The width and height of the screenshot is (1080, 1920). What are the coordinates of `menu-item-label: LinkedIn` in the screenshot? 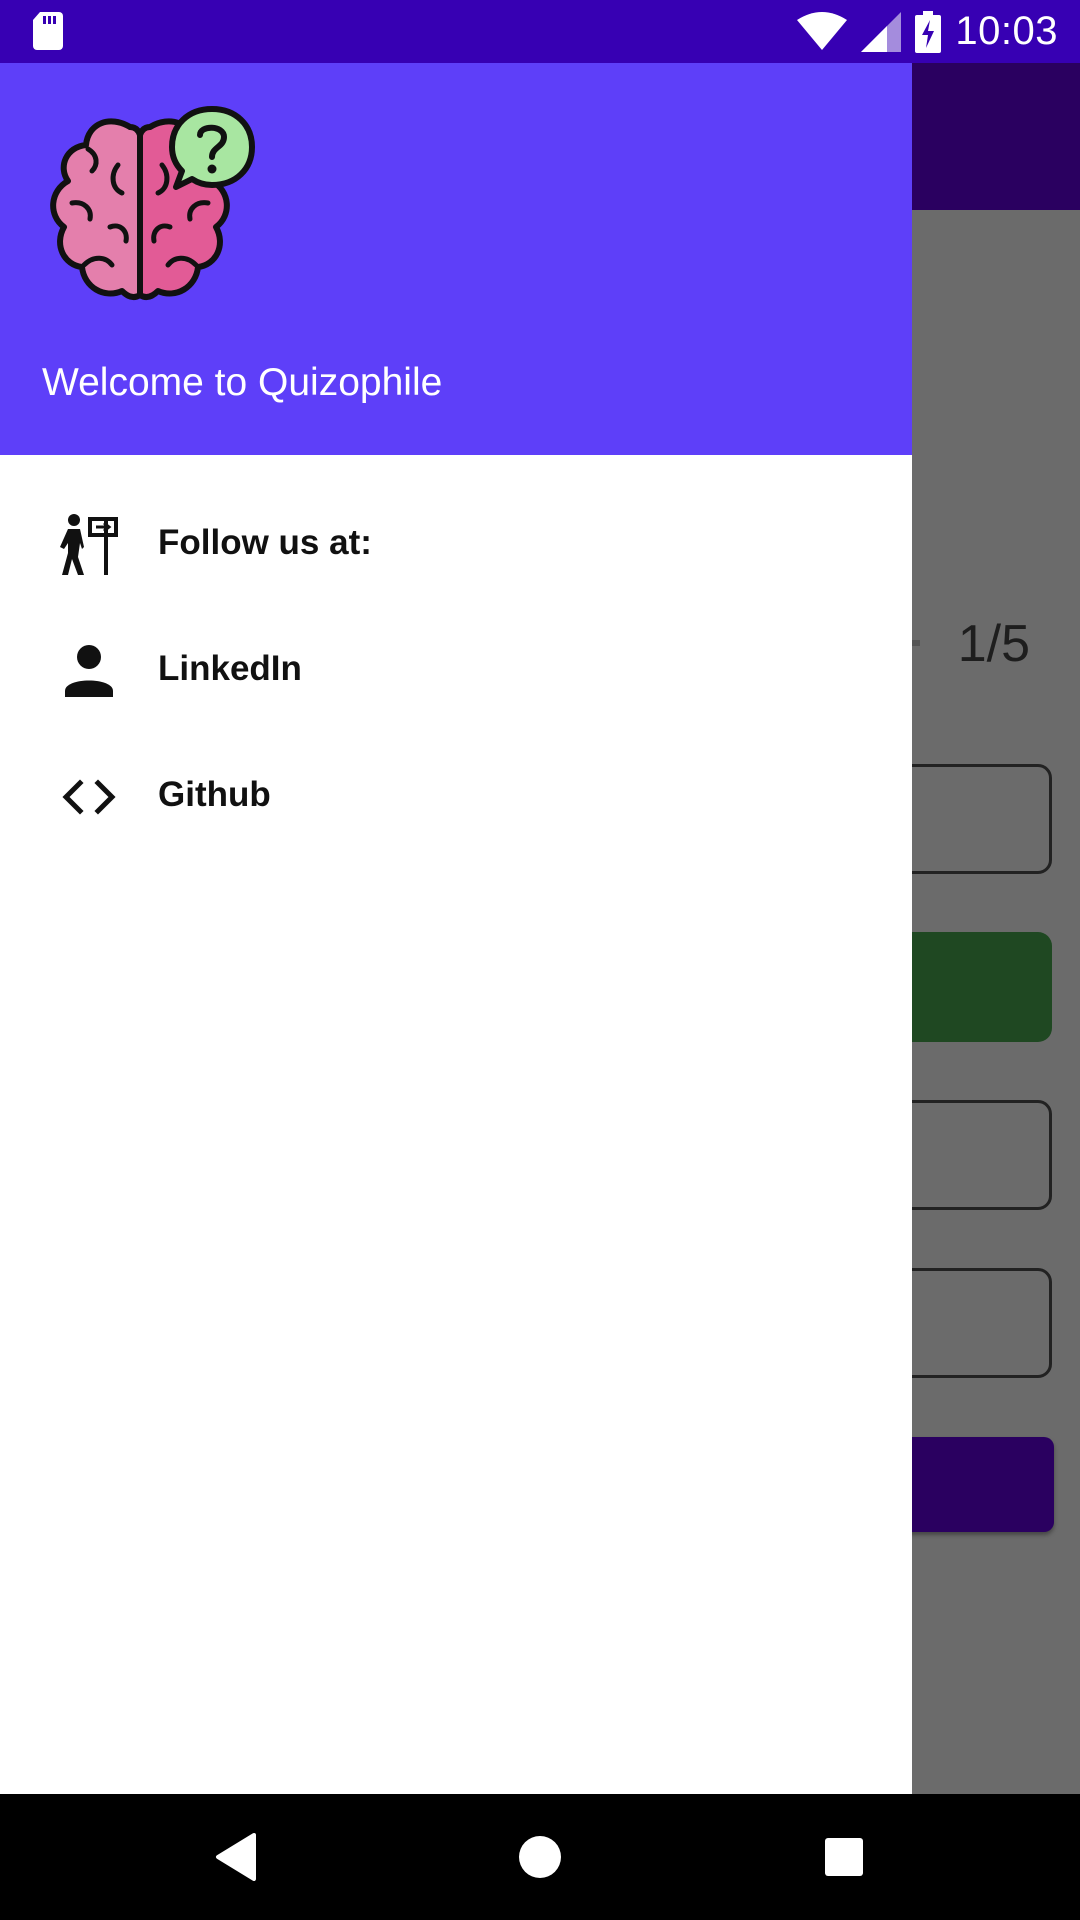 It's located at (230, 668).